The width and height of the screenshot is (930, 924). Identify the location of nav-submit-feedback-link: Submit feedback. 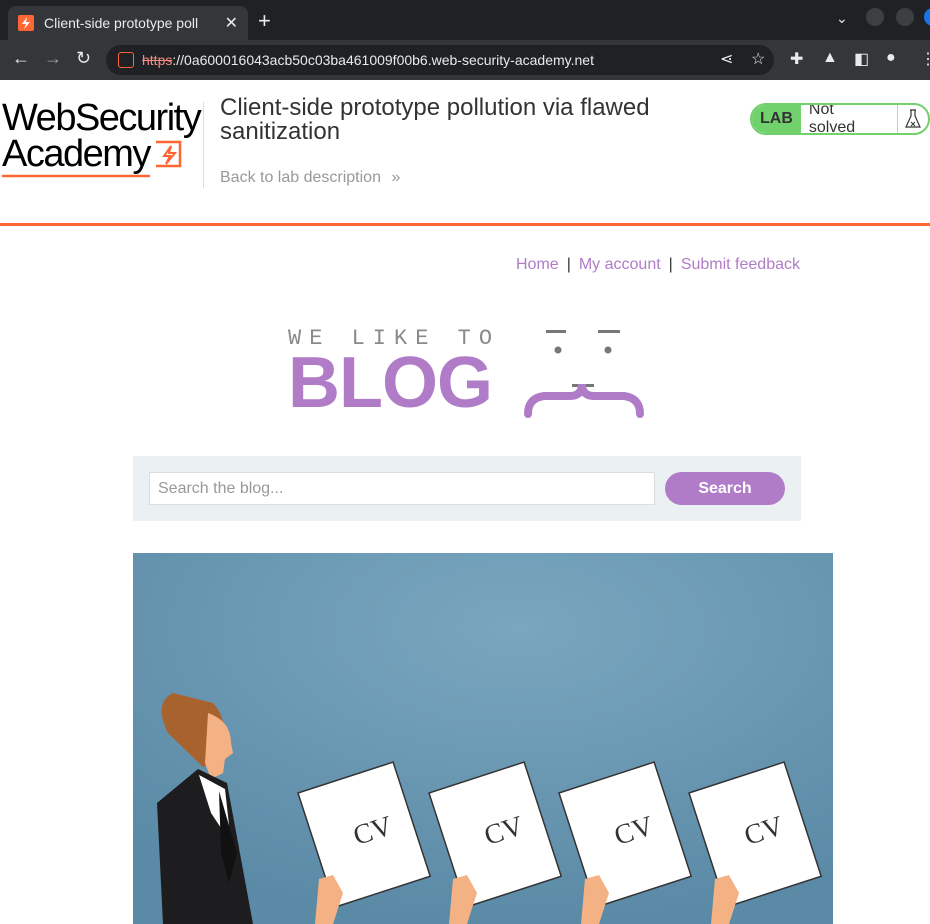
(740, 264).